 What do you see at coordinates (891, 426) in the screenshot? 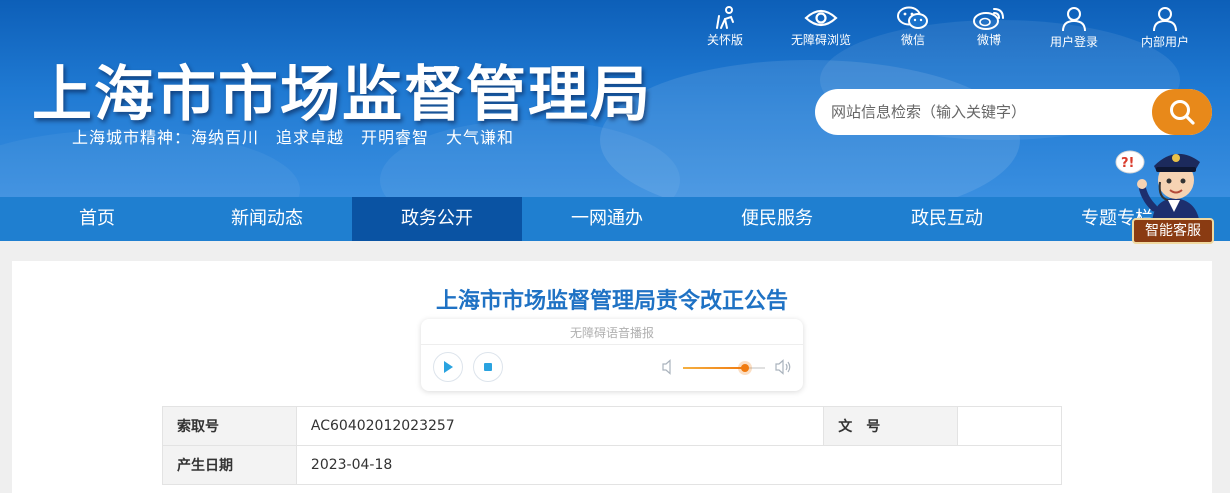
I see `meta-key: 文 号` at bounding box center [891, 426].